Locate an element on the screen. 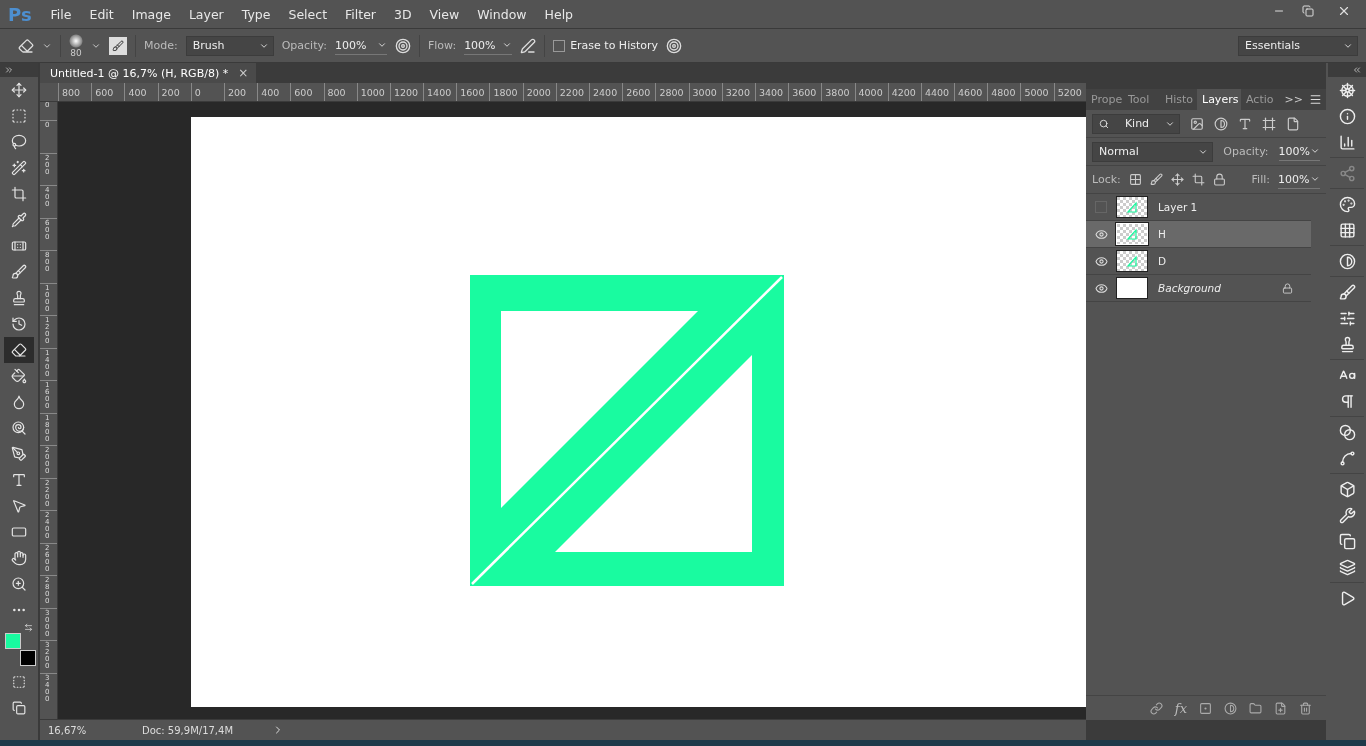 This screenshot has height=746, width=1366. ruler-label: 4000 is located at coordinates (870, 92).